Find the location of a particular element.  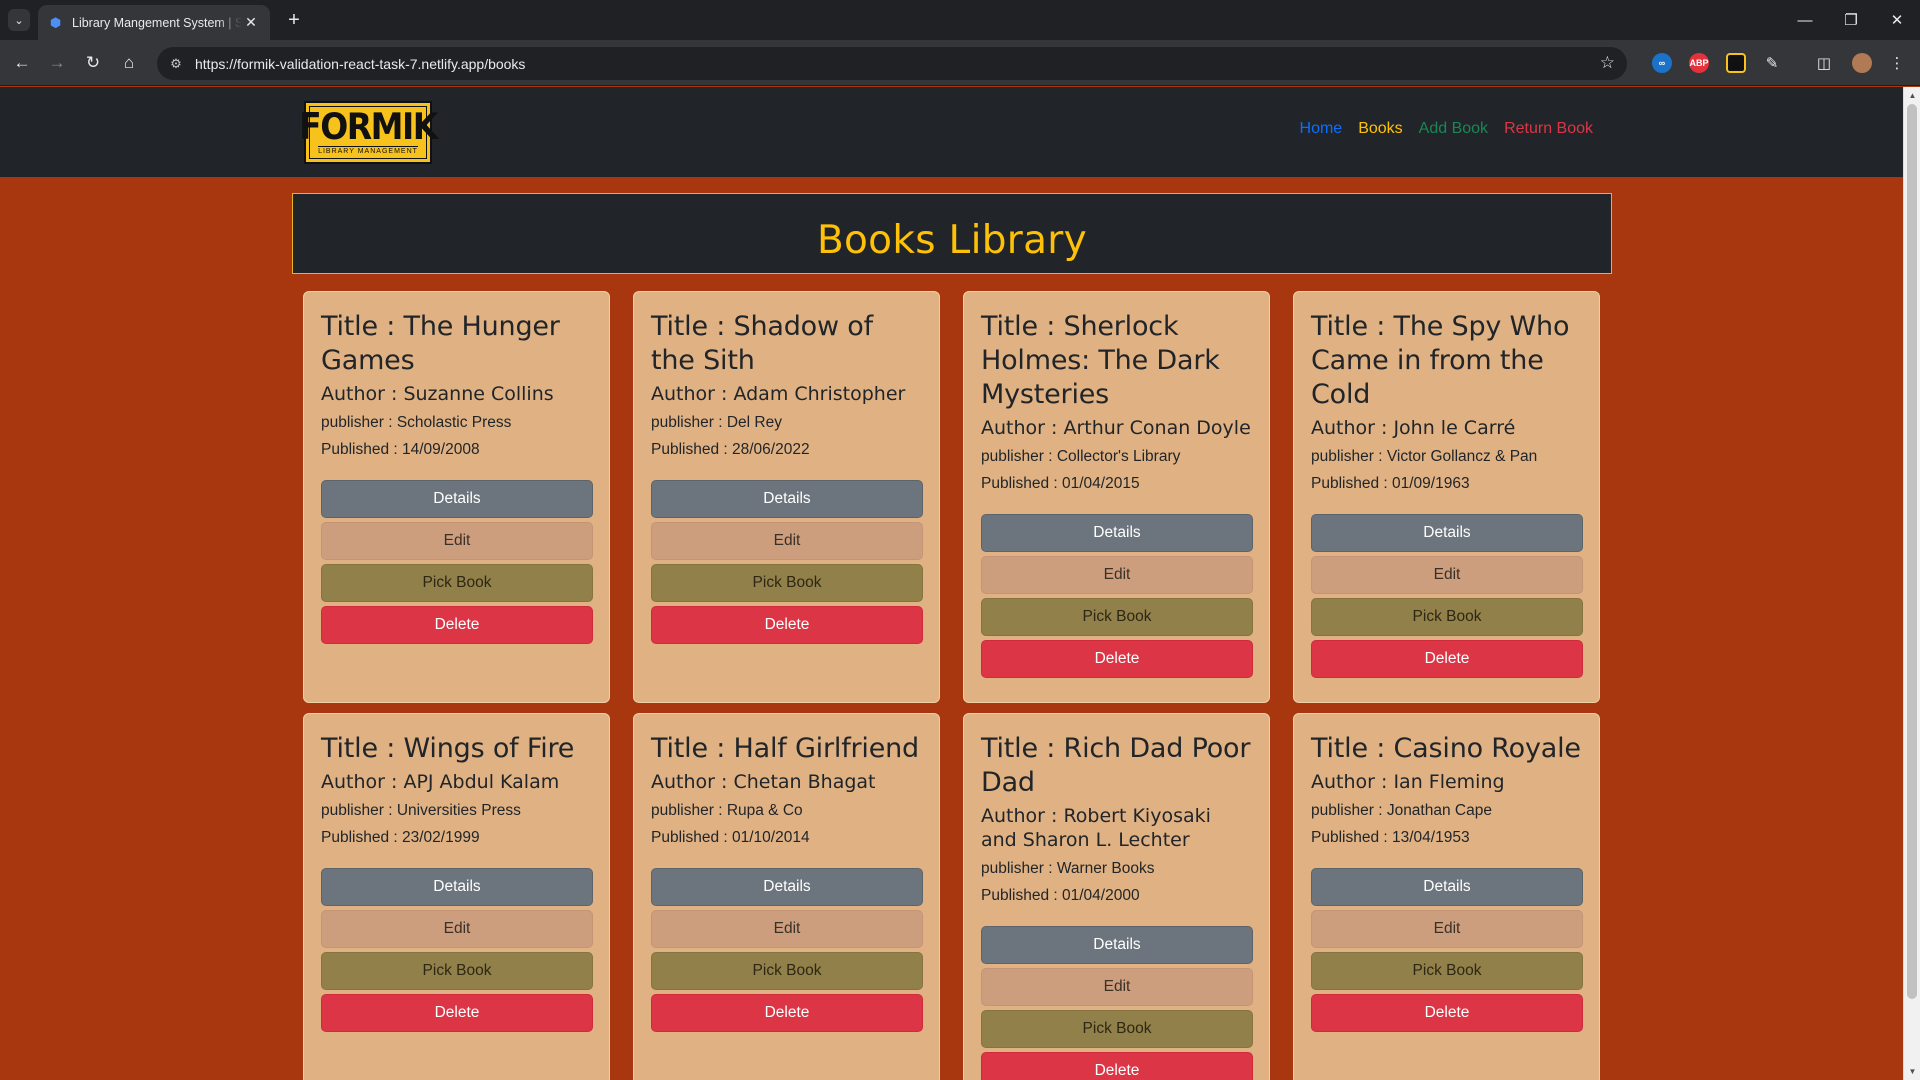

book-publisher: publisher : Universities Press is located at coordinates (421, 810).